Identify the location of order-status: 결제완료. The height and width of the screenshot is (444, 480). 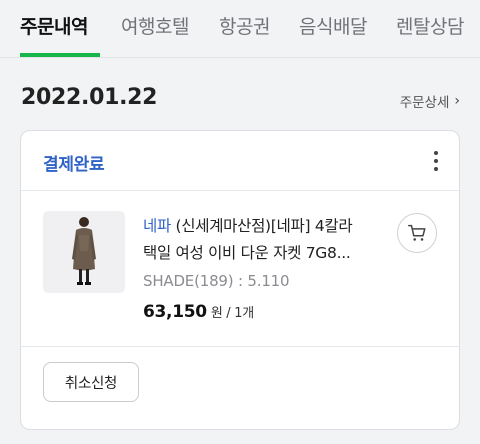
(74, 165).